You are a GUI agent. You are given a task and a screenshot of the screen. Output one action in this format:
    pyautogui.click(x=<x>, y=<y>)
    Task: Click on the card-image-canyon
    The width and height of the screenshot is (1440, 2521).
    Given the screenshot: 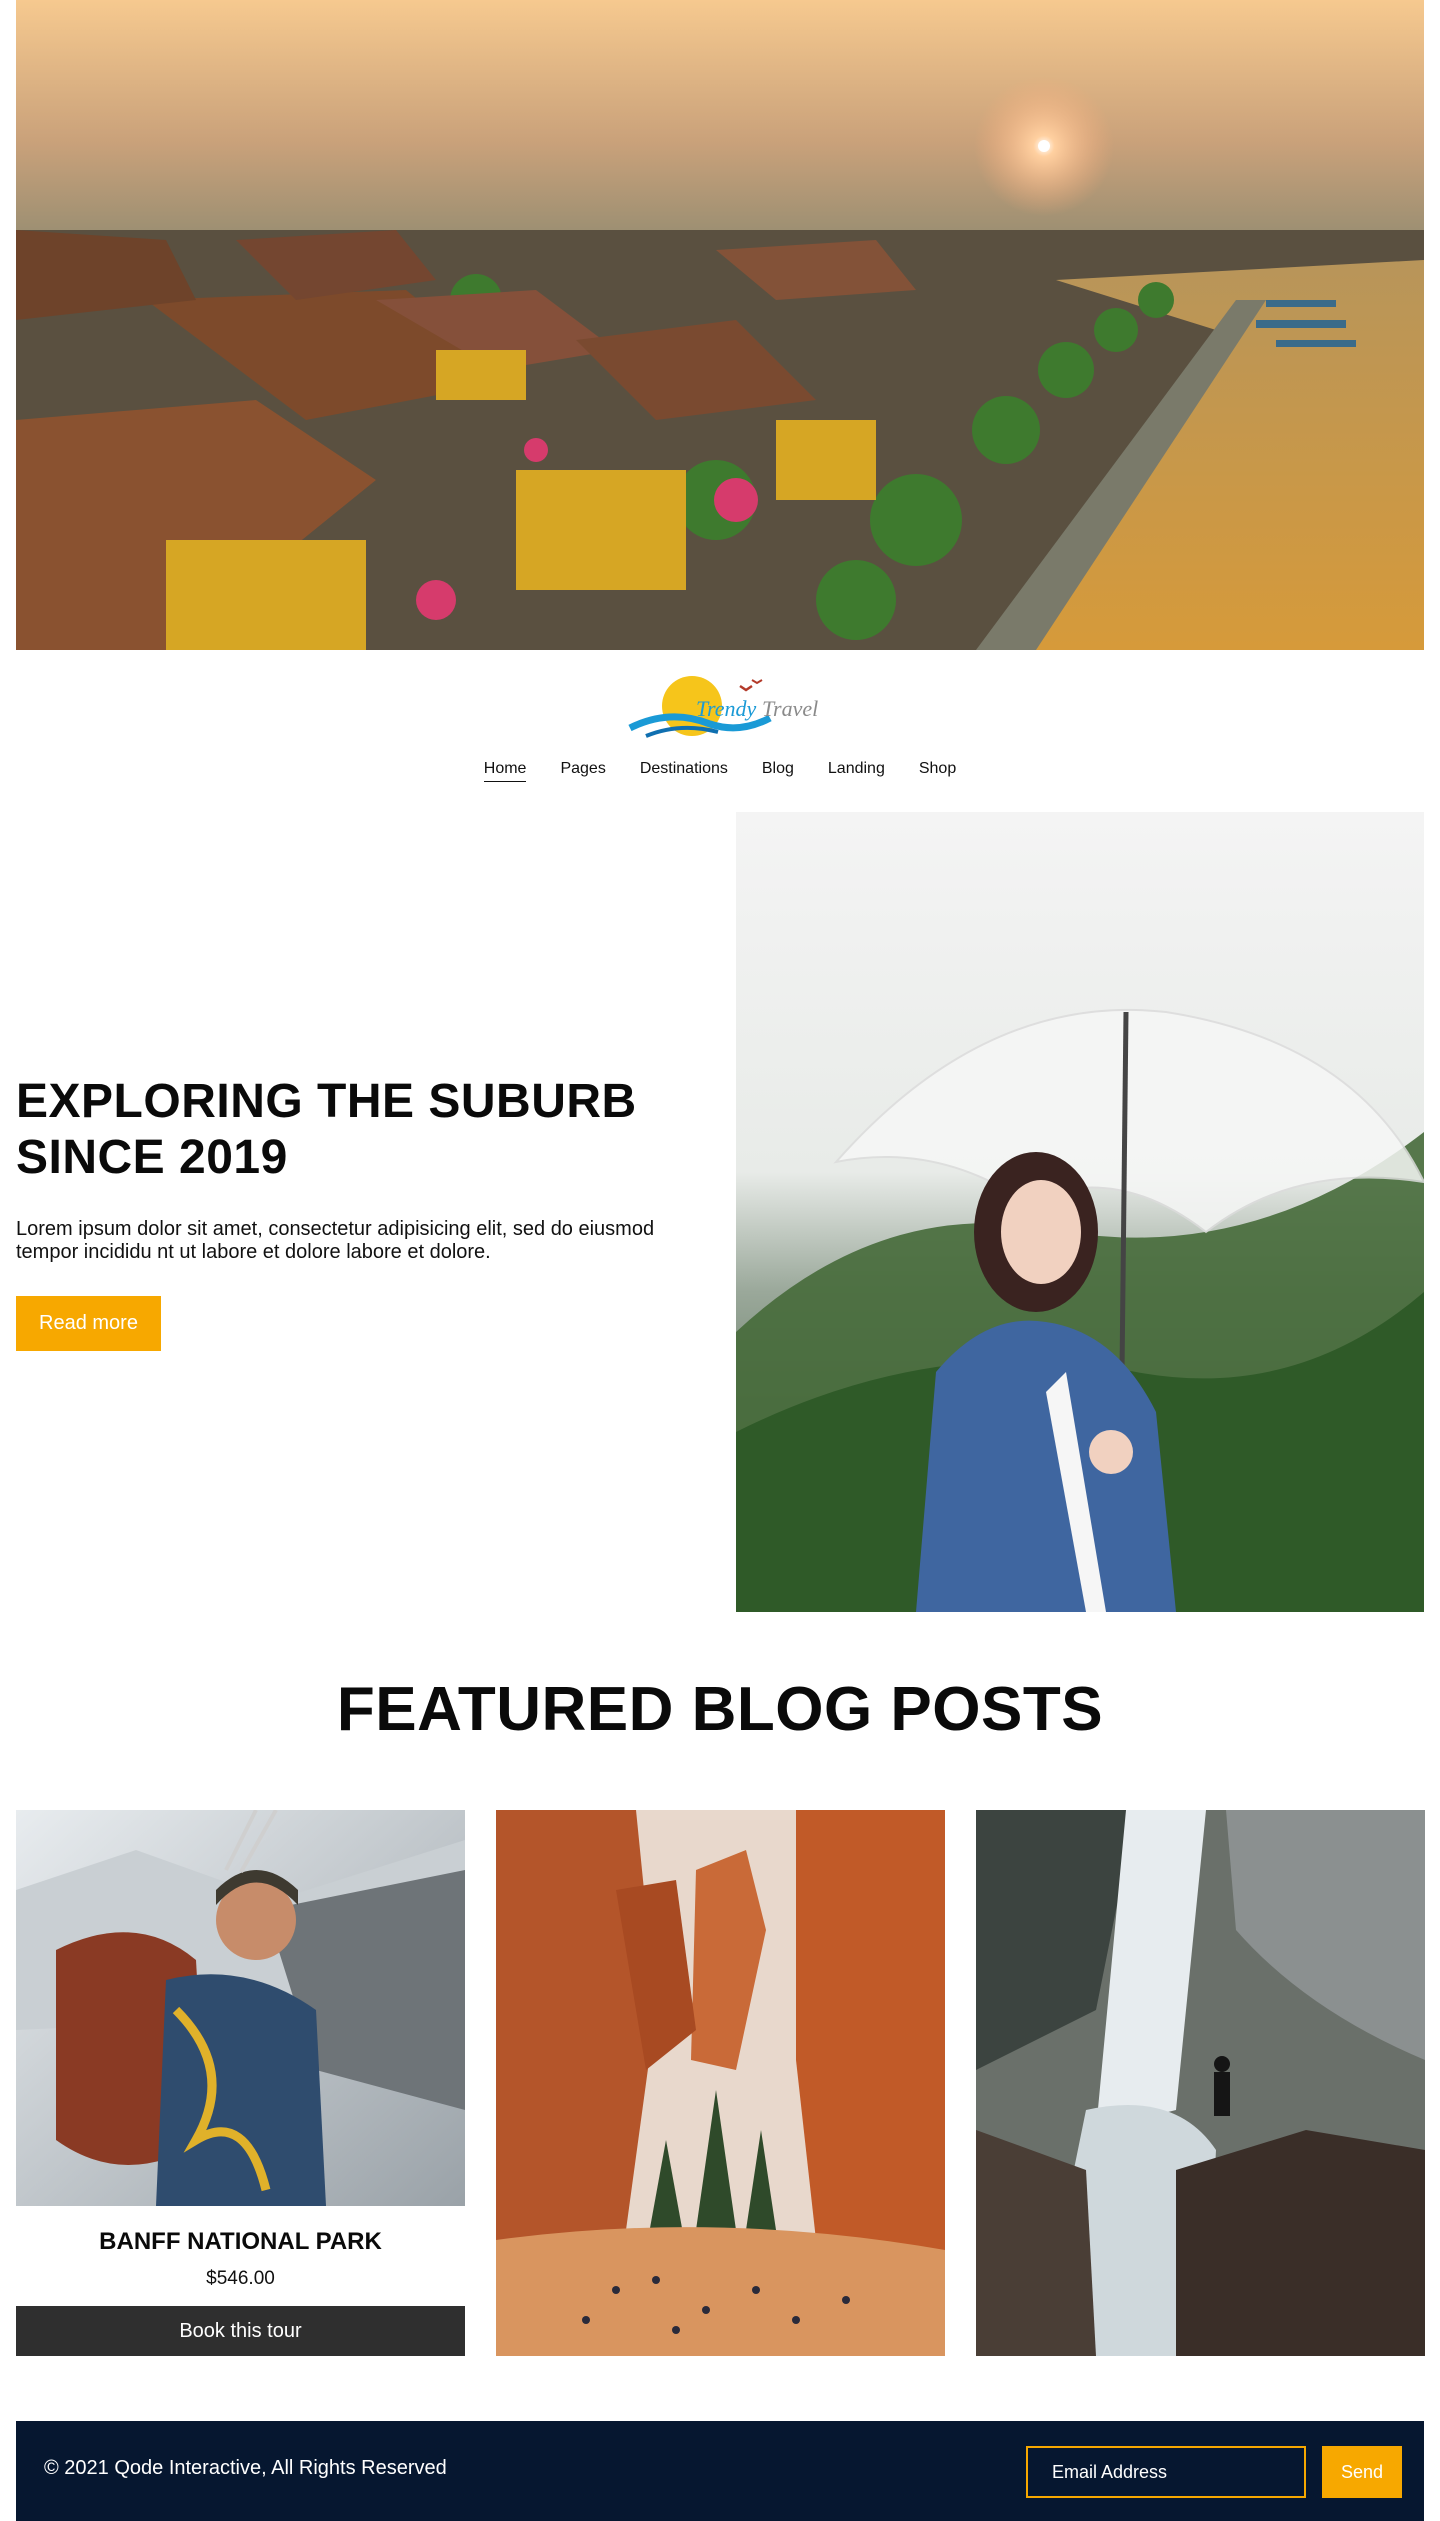 What is the action you would take?
    pyautogui.click(x=720, y=2083)
    